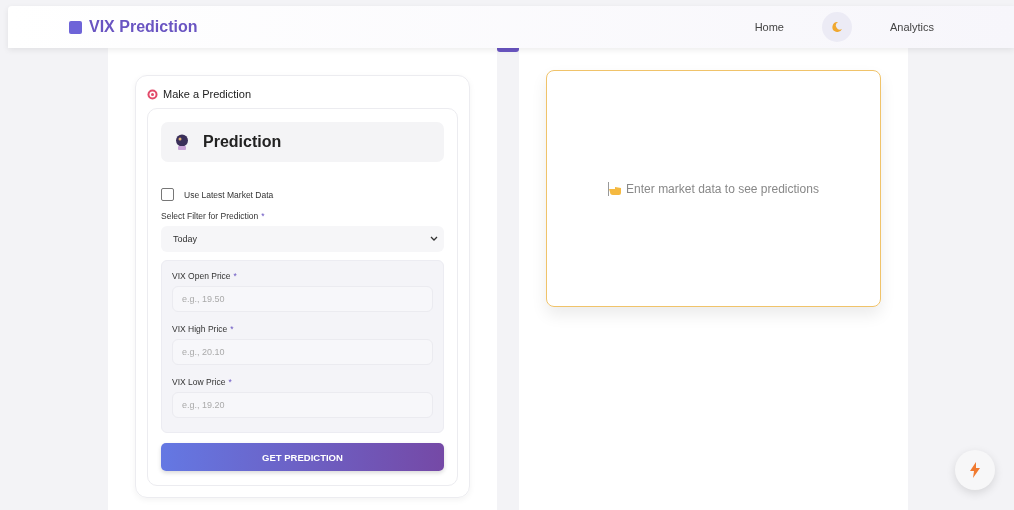 The width and height of the screenshot is (1014, 510). I want to click on section-heading: Prediction, so click(242, 142).